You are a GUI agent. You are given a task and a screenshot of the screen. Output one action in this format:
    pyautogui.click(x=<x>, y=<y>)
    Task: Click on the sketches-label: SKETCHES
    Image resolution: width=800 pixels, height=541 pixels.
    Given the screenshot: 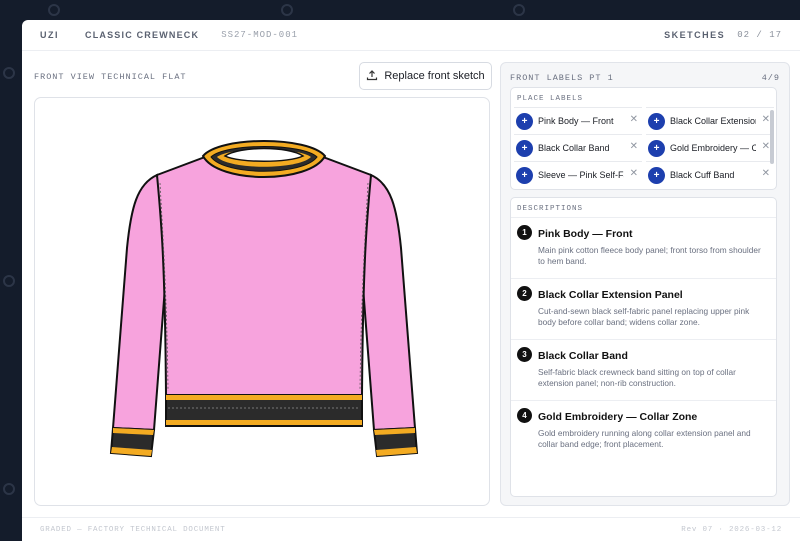 What is the action you would take?
    pyautogui.click(x=694, y=35)
    